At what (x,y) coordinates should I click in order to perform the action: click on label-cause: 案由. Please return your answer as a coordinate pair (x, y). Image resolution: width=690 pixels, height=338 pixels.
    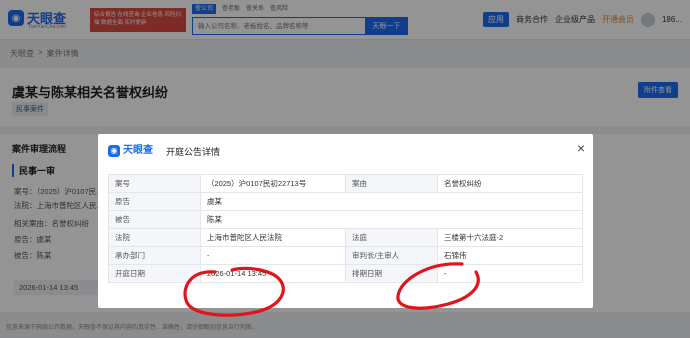
    Looking at the image, I should click on (391, 183).